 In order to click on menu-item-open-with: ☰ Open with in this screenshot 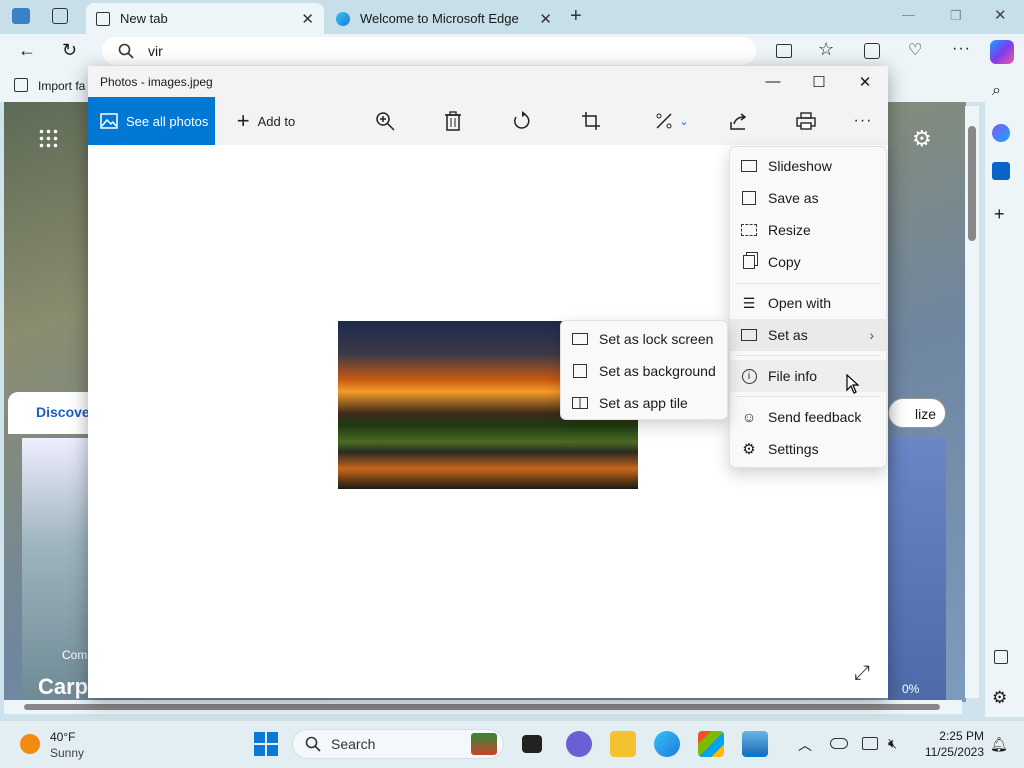, I will do `click(808, 303)`.